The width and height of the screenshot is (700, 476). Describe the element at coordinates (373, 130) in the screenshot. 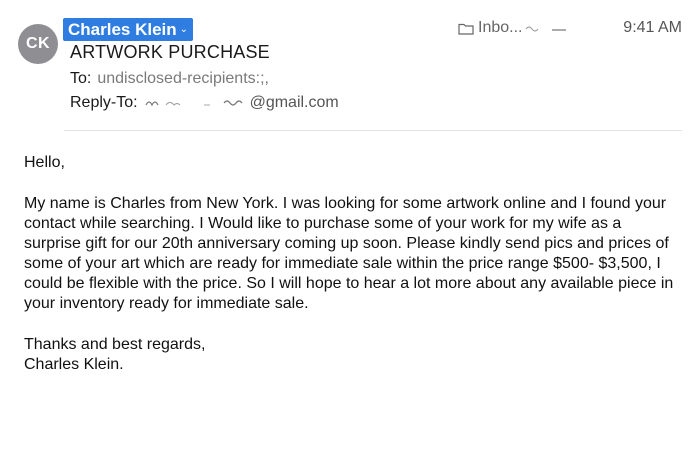

I see `header-divider` at that location.